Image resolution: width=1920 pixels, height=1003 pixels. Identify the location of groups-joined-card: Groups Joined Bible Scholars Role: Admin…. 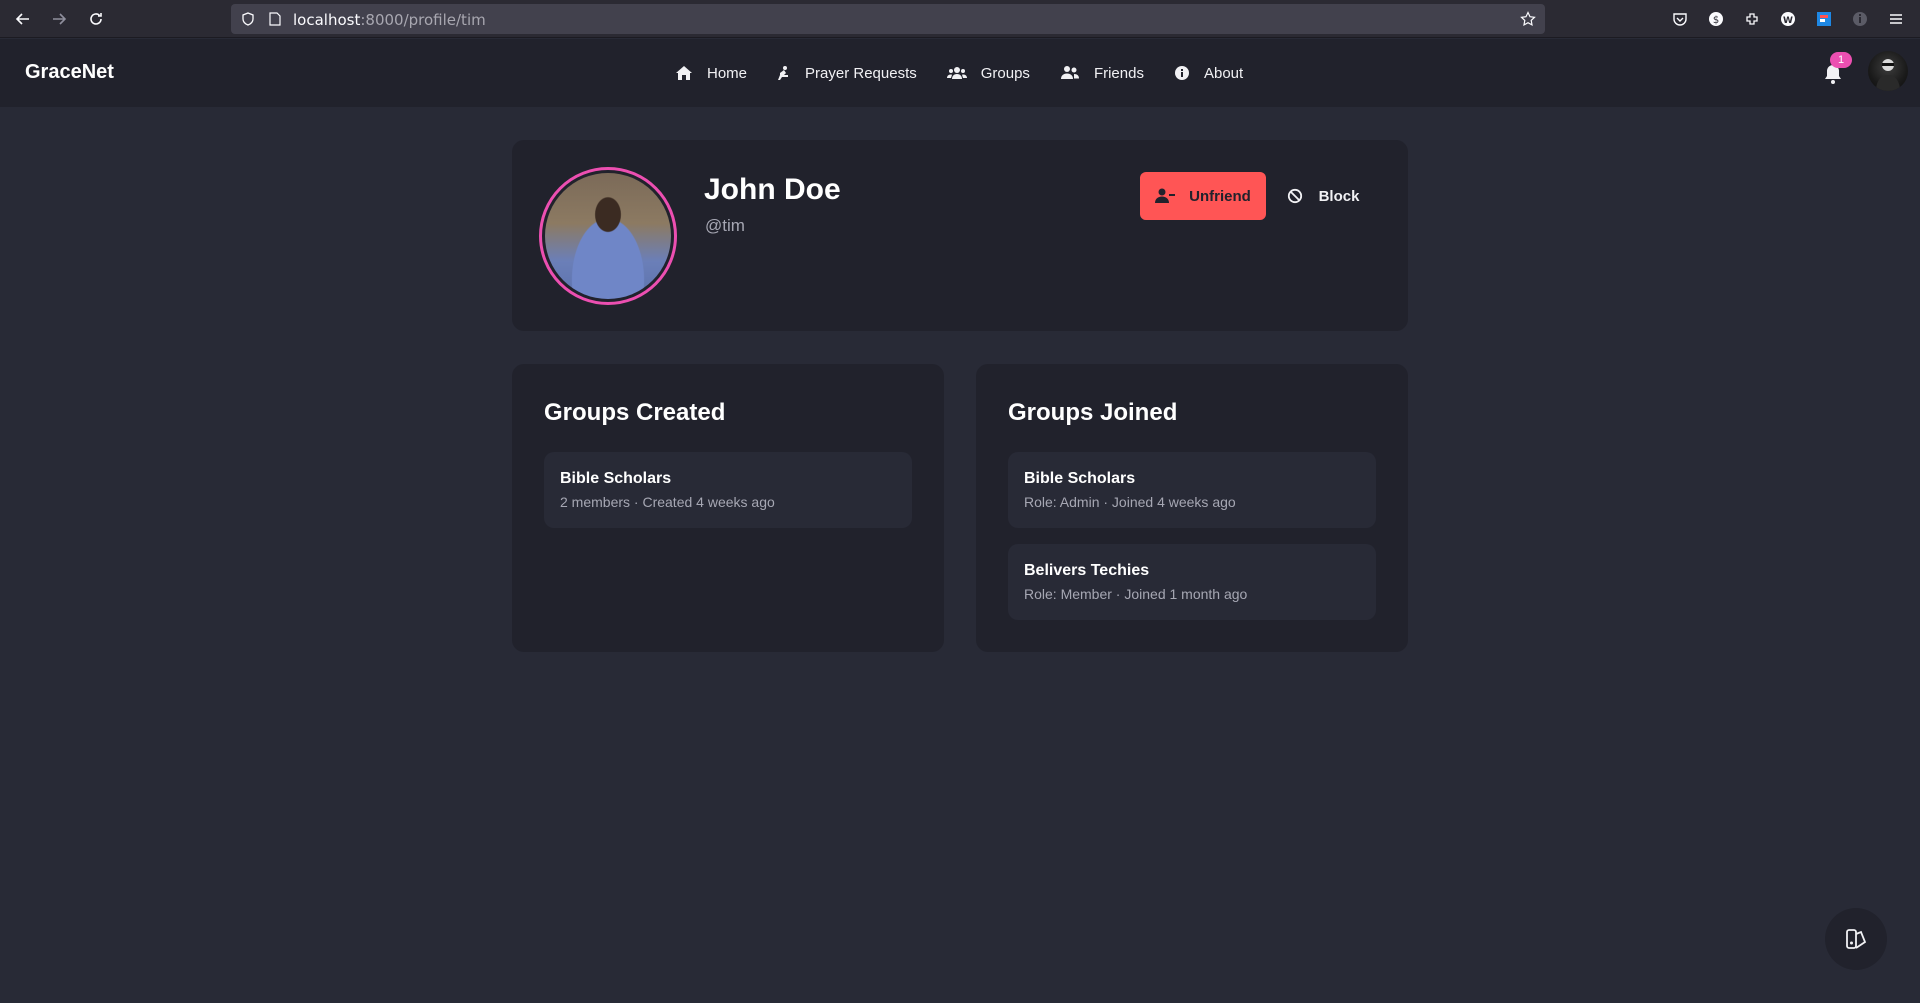
(1192, 508).